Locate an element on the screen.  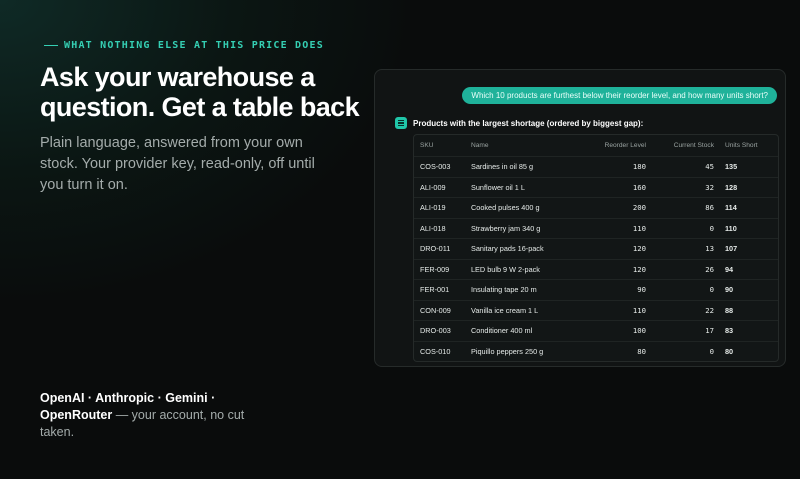
cell-sku: COS-010 is located at coordinates (435, 351).